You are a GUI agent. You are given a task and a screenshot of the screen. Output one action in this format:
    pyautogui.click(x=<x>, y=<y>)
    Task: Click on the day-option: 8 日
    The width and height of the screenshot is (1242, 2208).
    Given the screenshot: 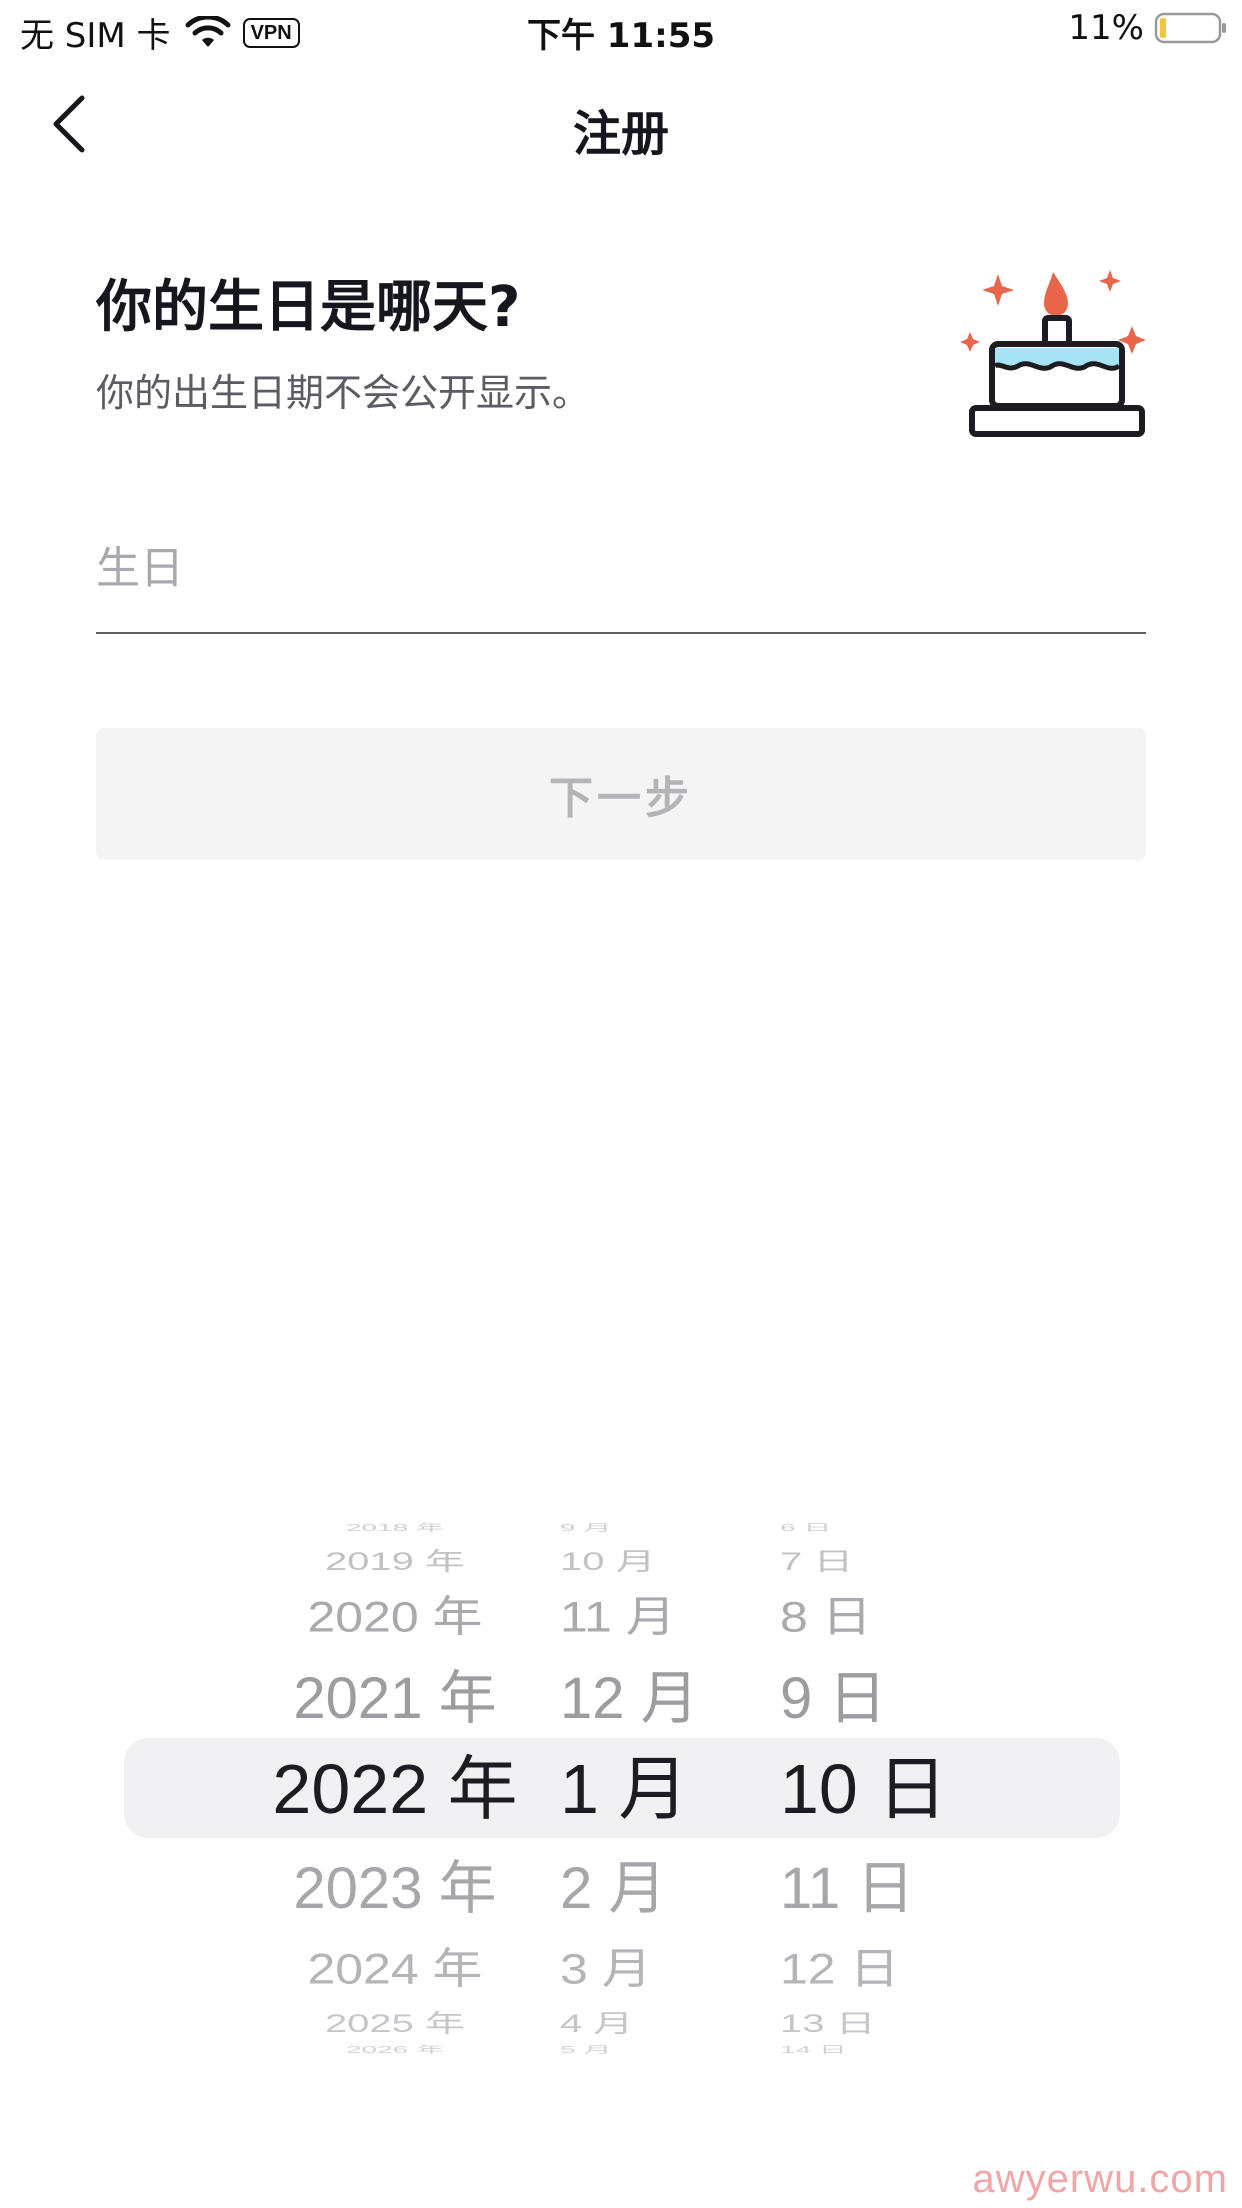 What is the action you would take?
    pyautogui.click(x=875, y=1617)
    